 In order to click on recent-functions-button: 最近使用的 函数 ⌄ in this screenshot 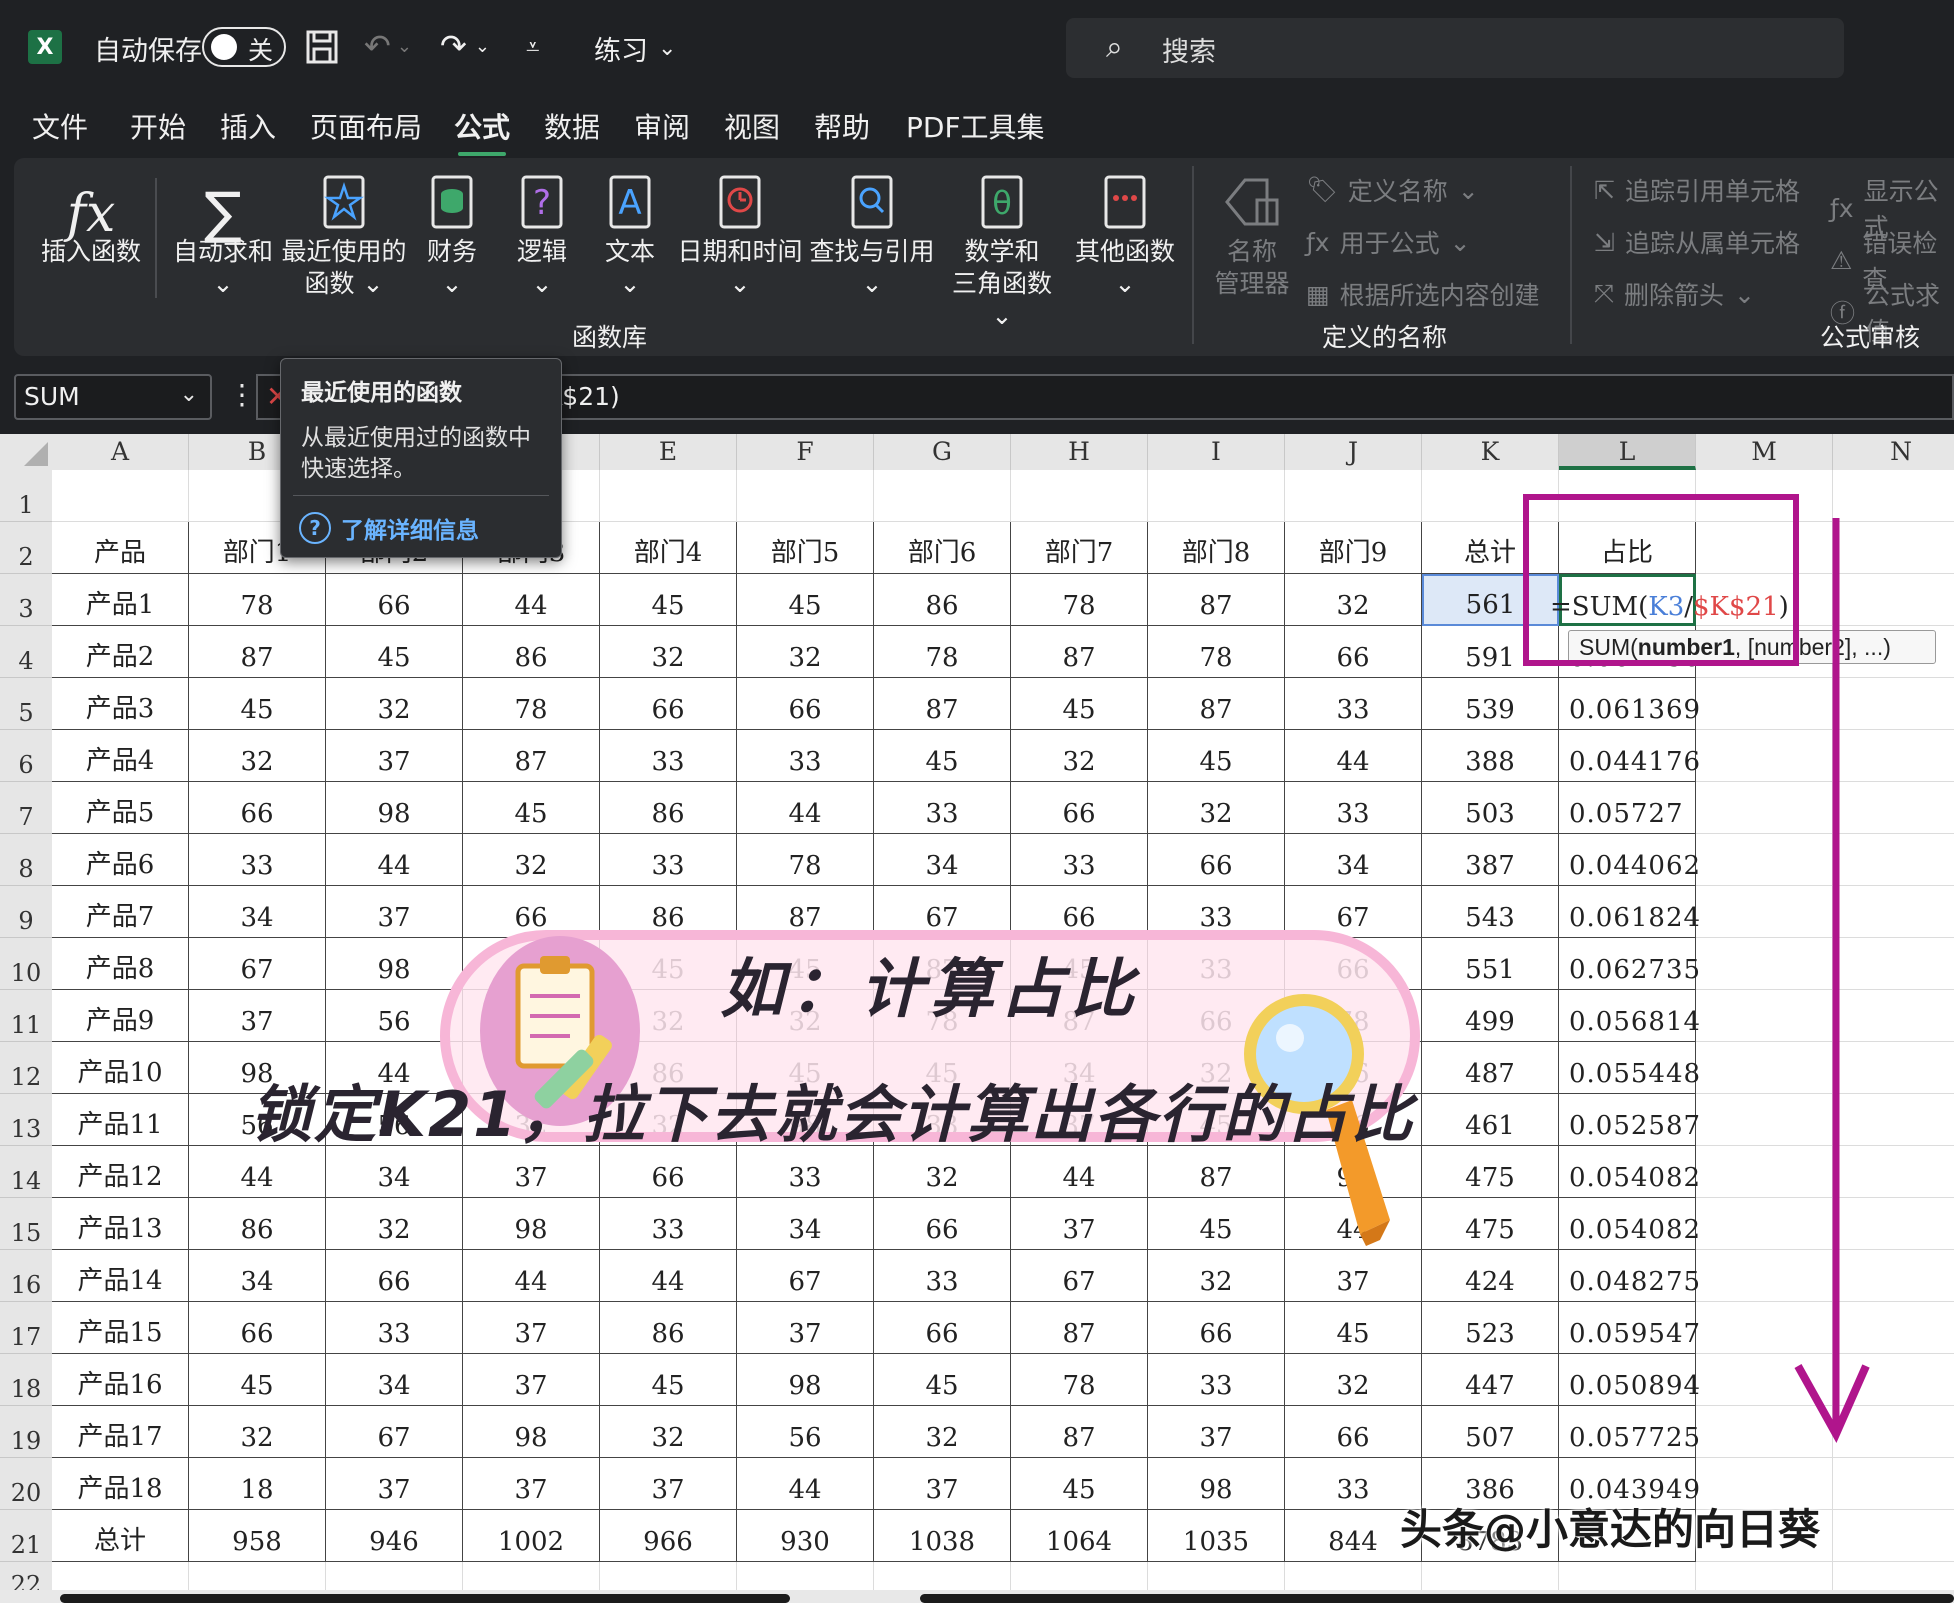, I will do `click(344, 236)`.